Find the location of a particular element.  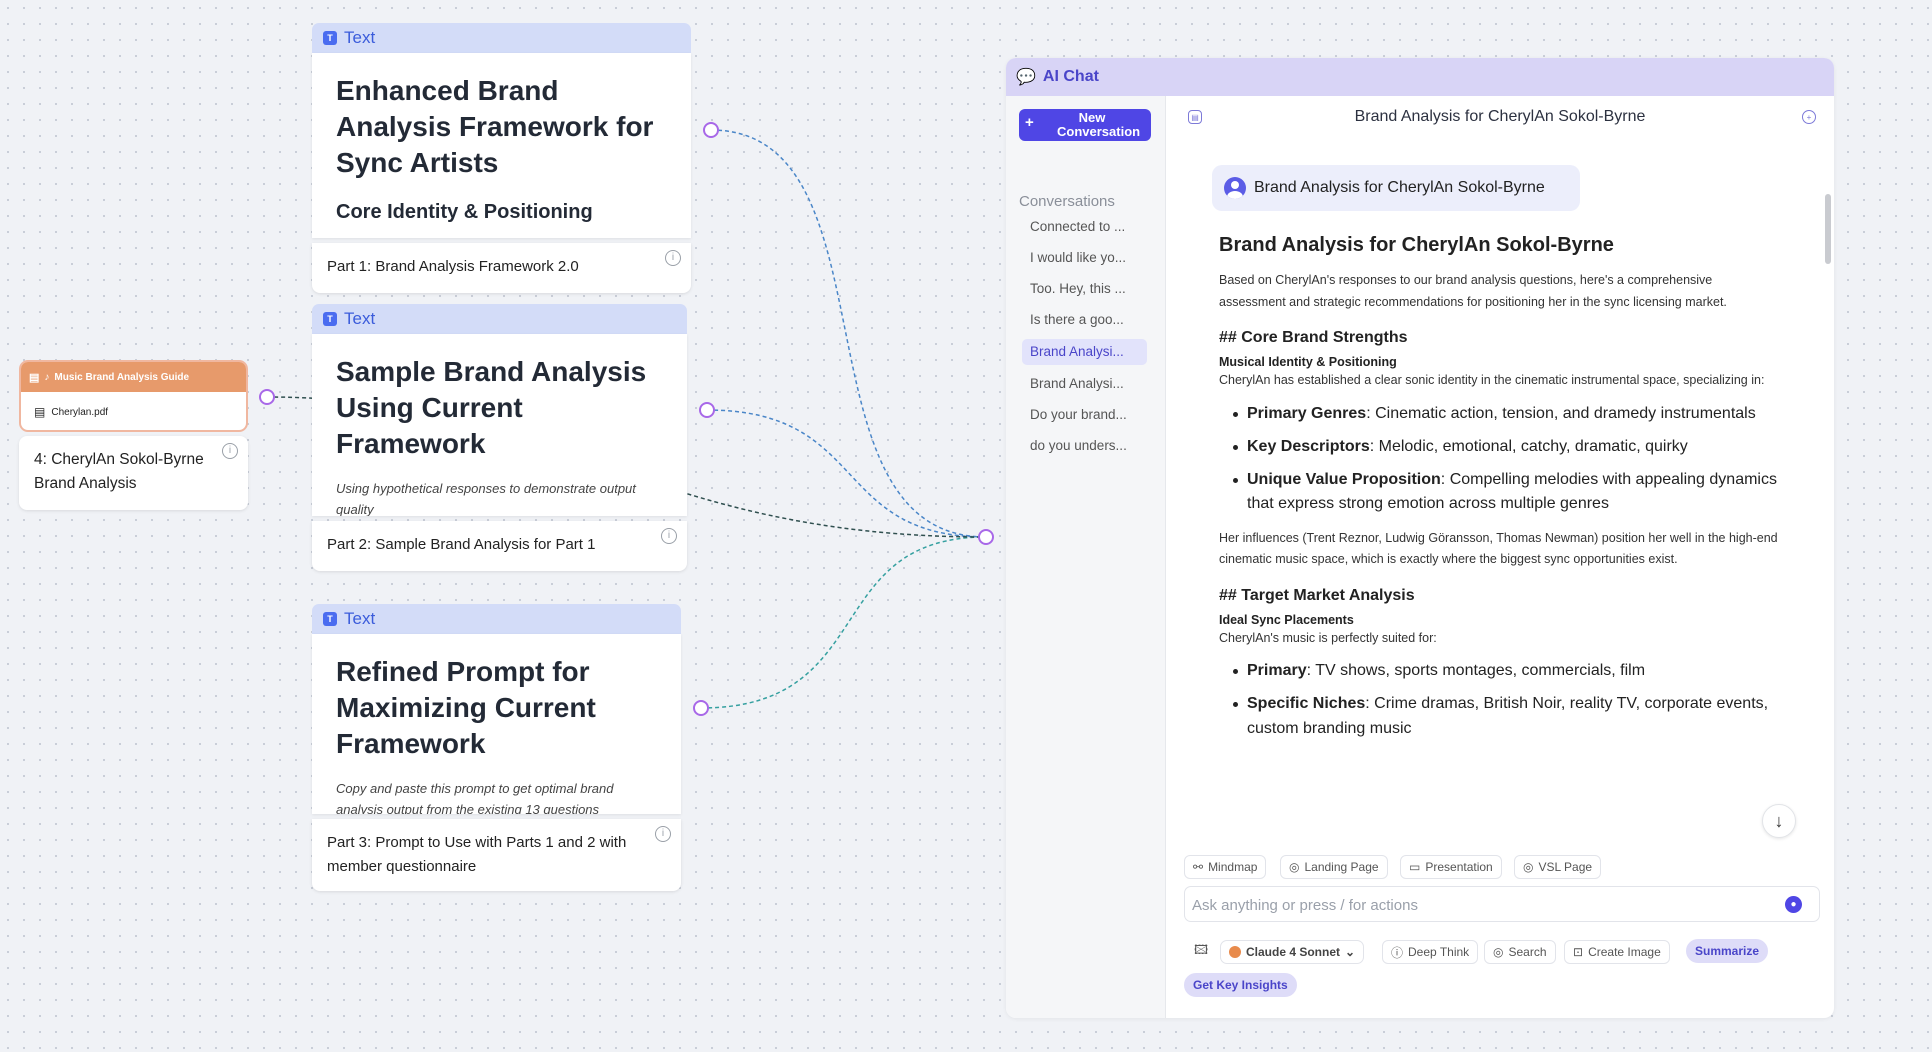

music-note-icon: ♪ is located at coordinates (47, 377).